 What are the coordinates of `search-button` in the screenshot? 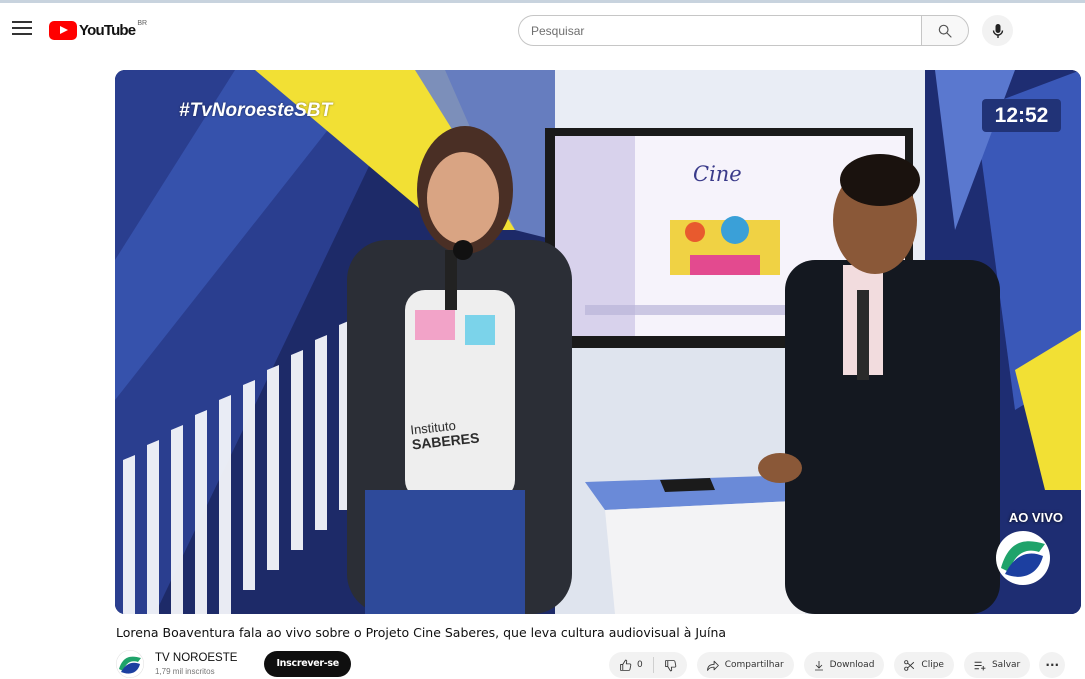 It's located at (945, 30).